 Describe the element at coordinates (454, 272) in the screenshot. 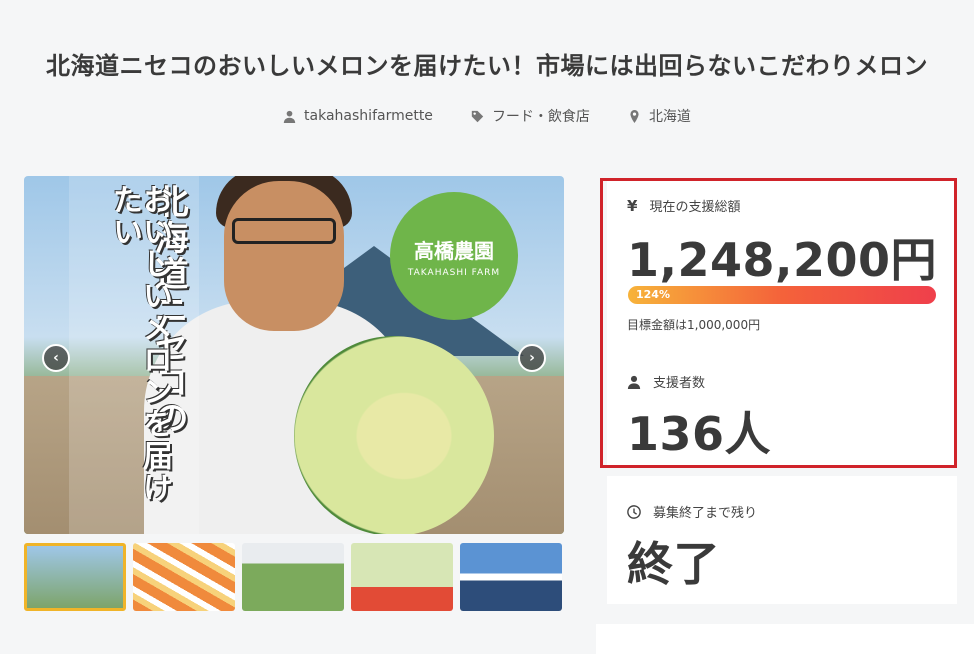

I see `logo-text-en: TAKAHASHI FARM` at that location.